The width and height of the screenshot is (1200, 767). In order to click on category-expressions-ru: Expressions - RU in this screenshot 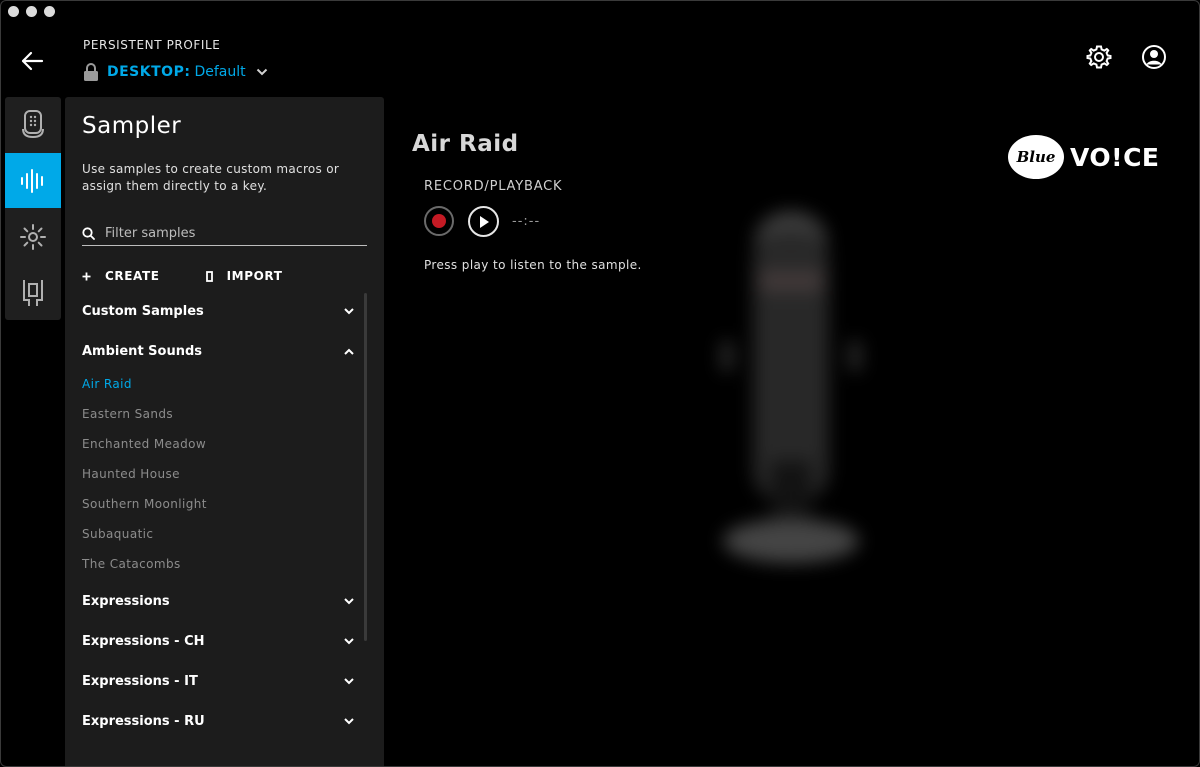, I will do `click(218, 721)`.